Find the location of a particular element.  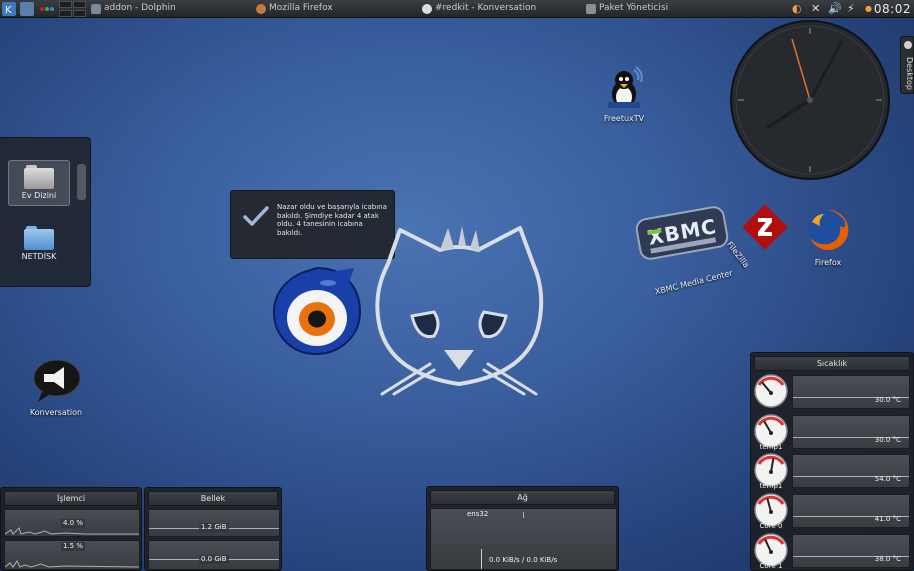

volume-icon: 🔊 is located at coordinates (835, 9).